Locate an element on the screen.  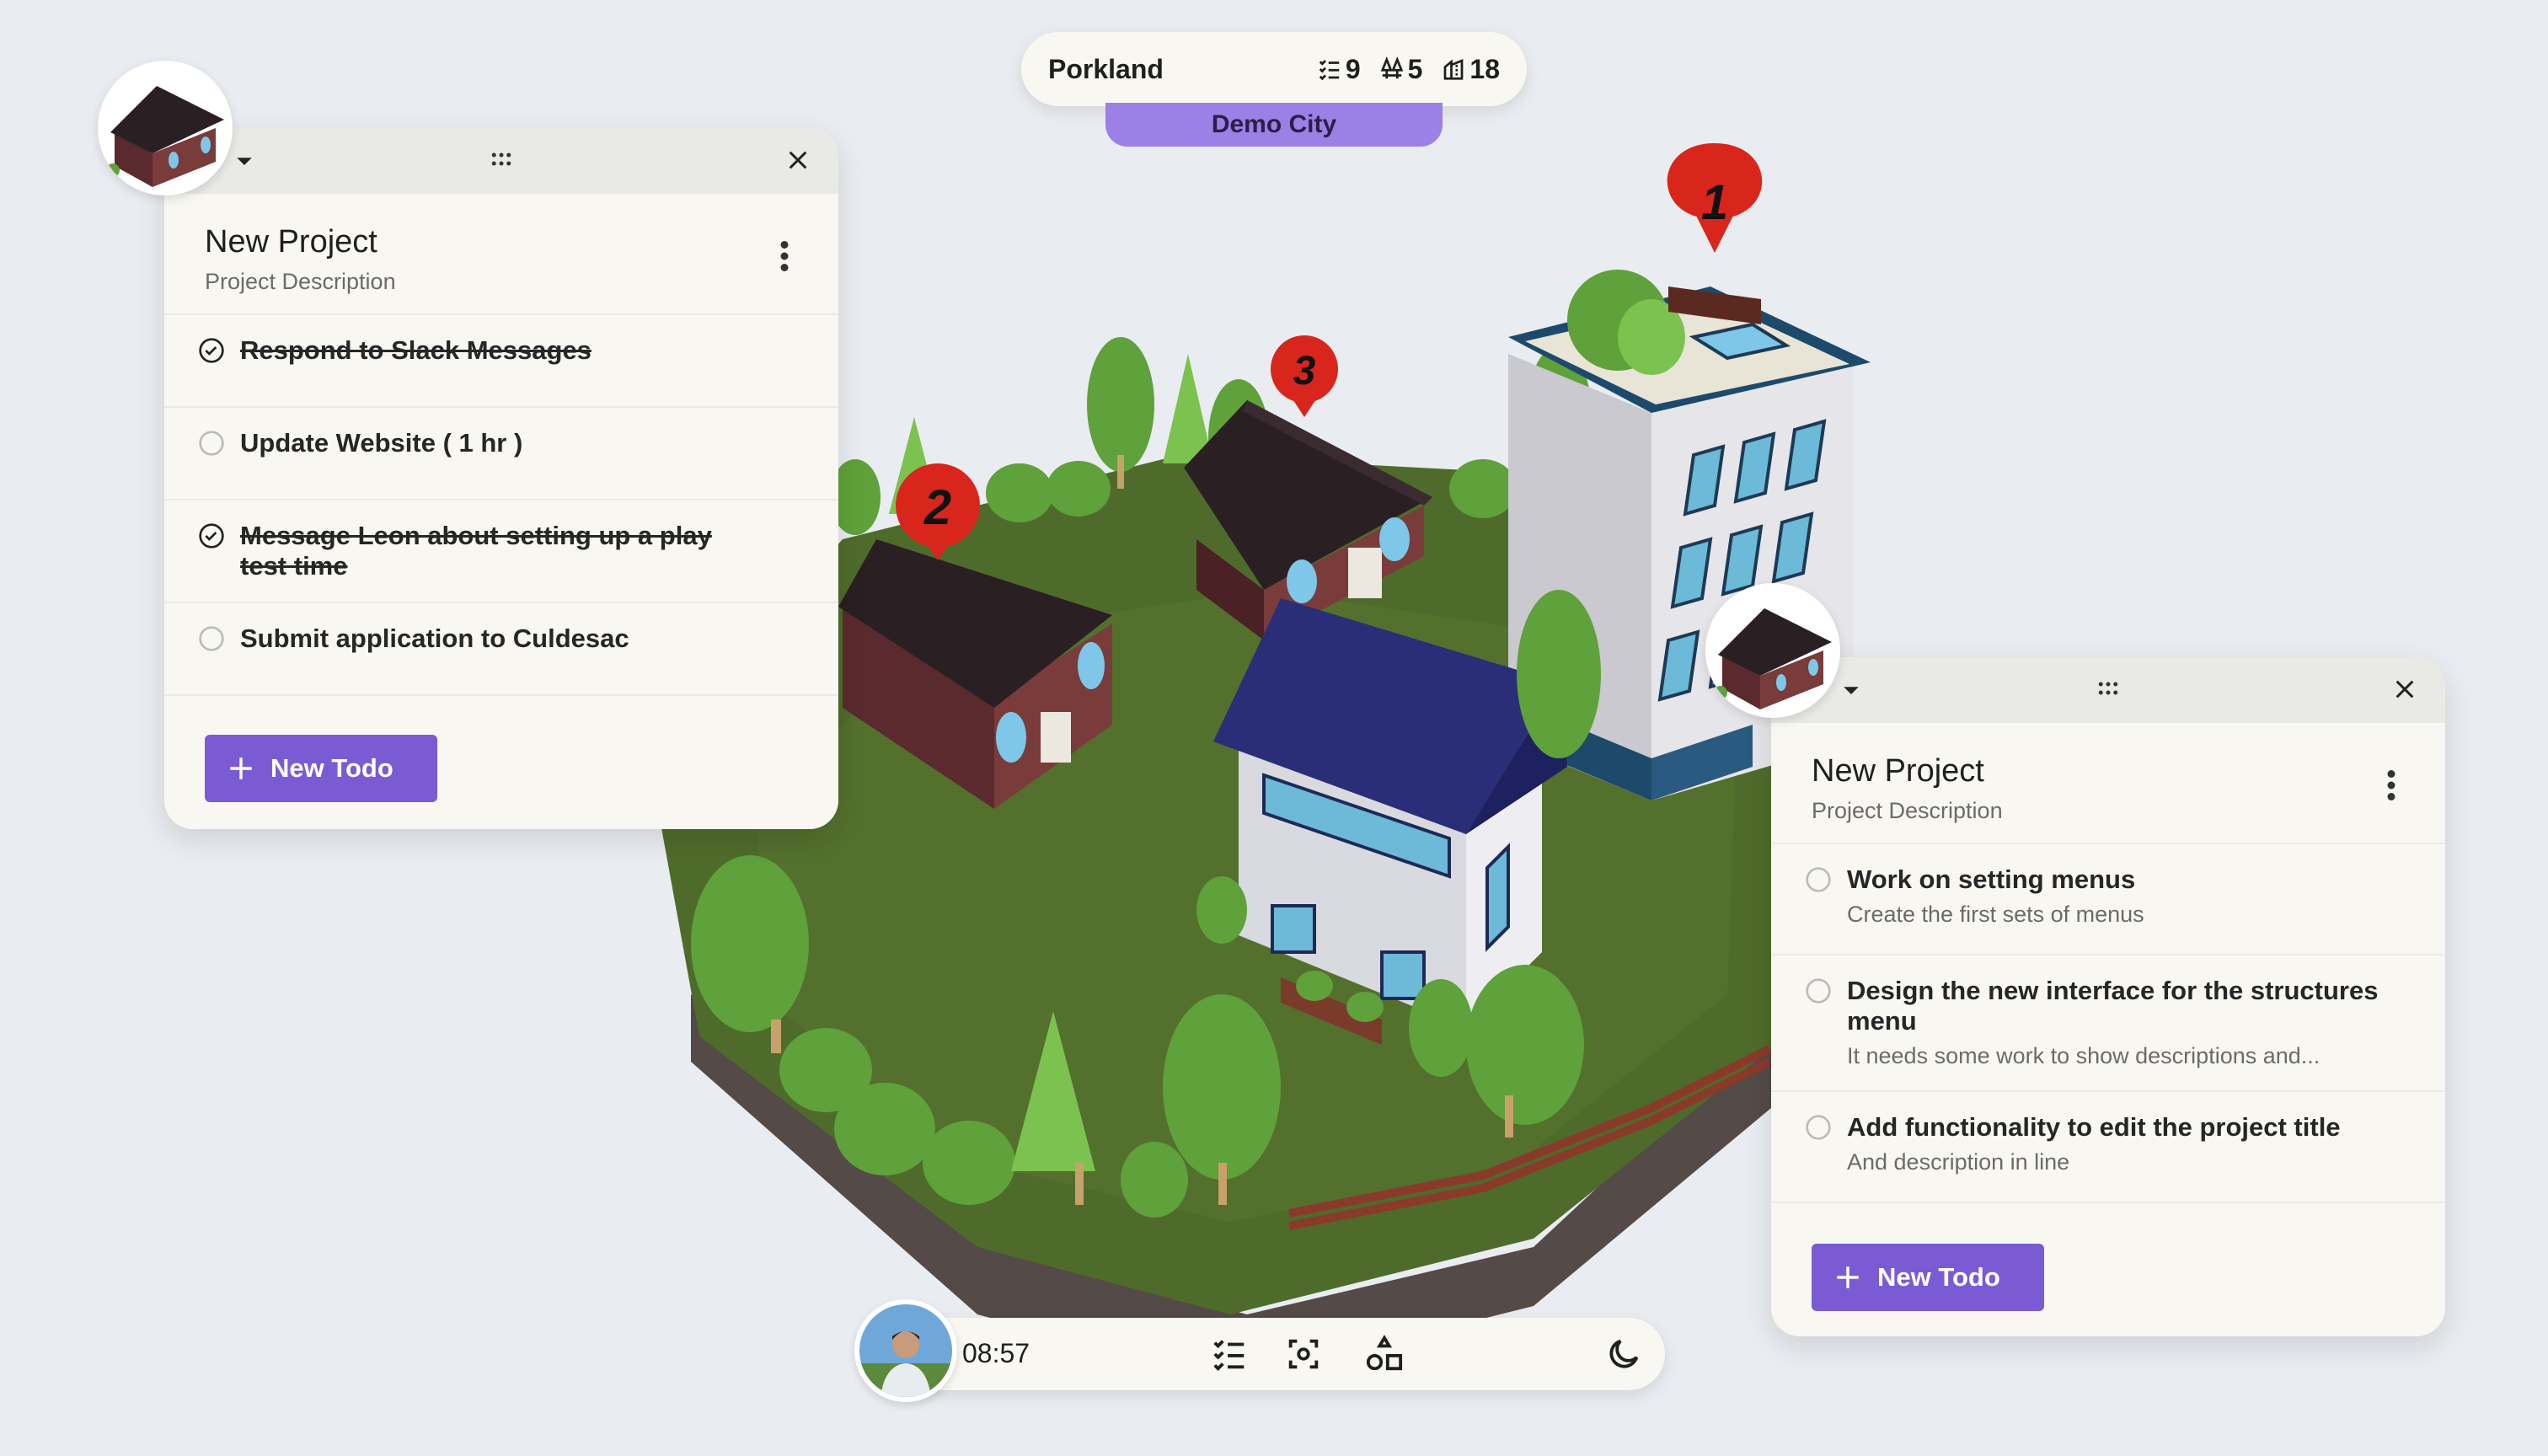
building-count: 18 is located at coordinates (1470, 69).